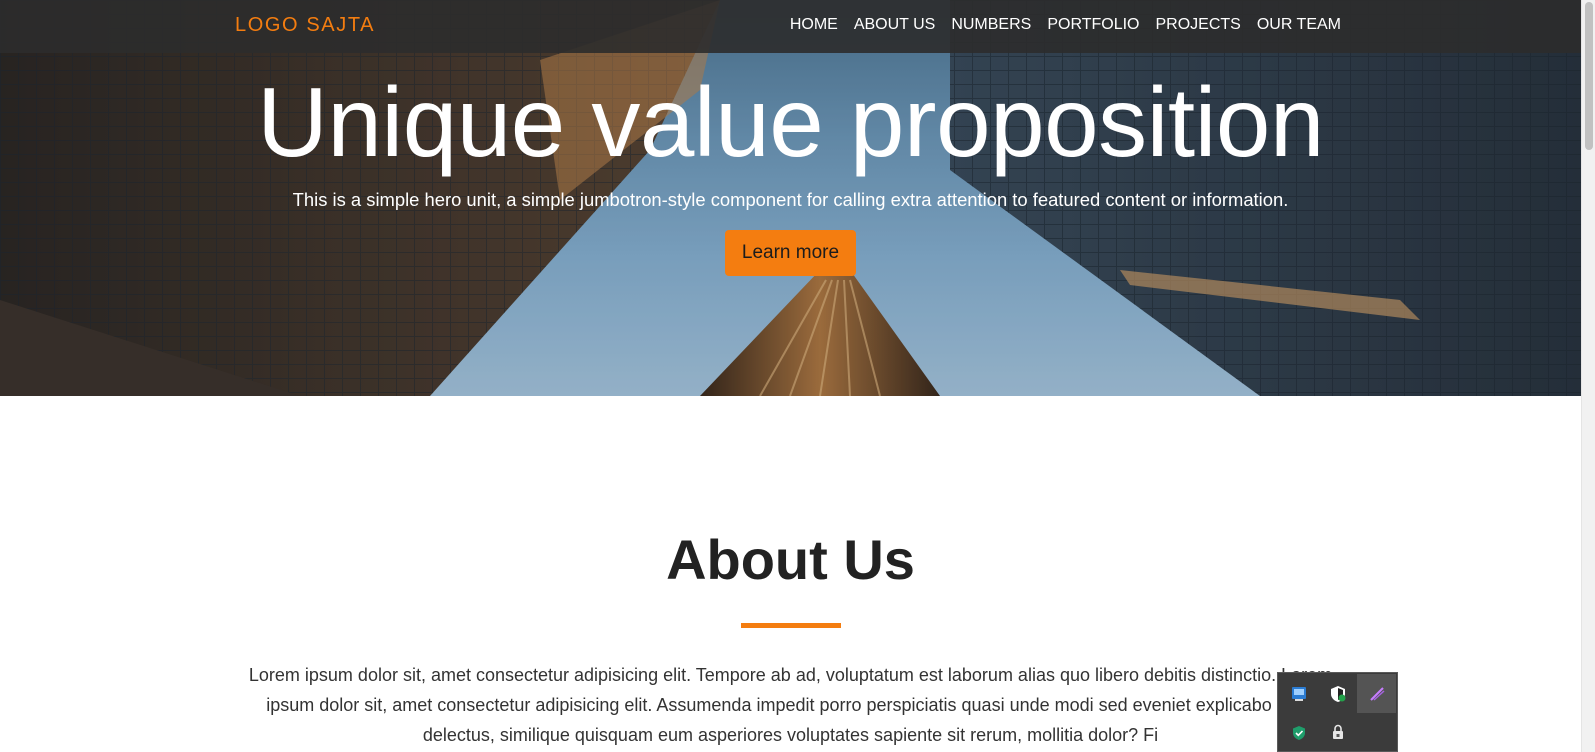 This screenshot has height=752, width=1595. I want to click on nav-item-our-team: OUR TEAM, so click(1299, 25).